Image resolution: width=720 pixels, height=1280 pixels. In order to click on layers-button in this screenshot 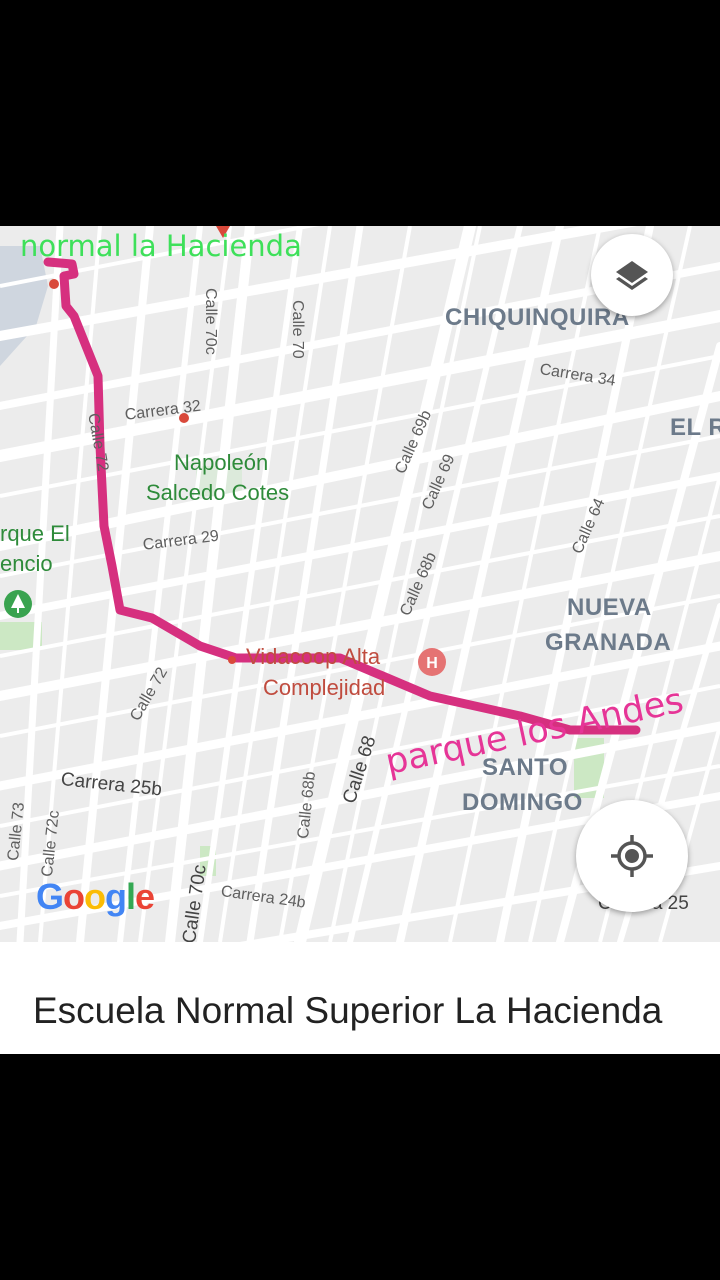, I will do `click(632, 275)`.